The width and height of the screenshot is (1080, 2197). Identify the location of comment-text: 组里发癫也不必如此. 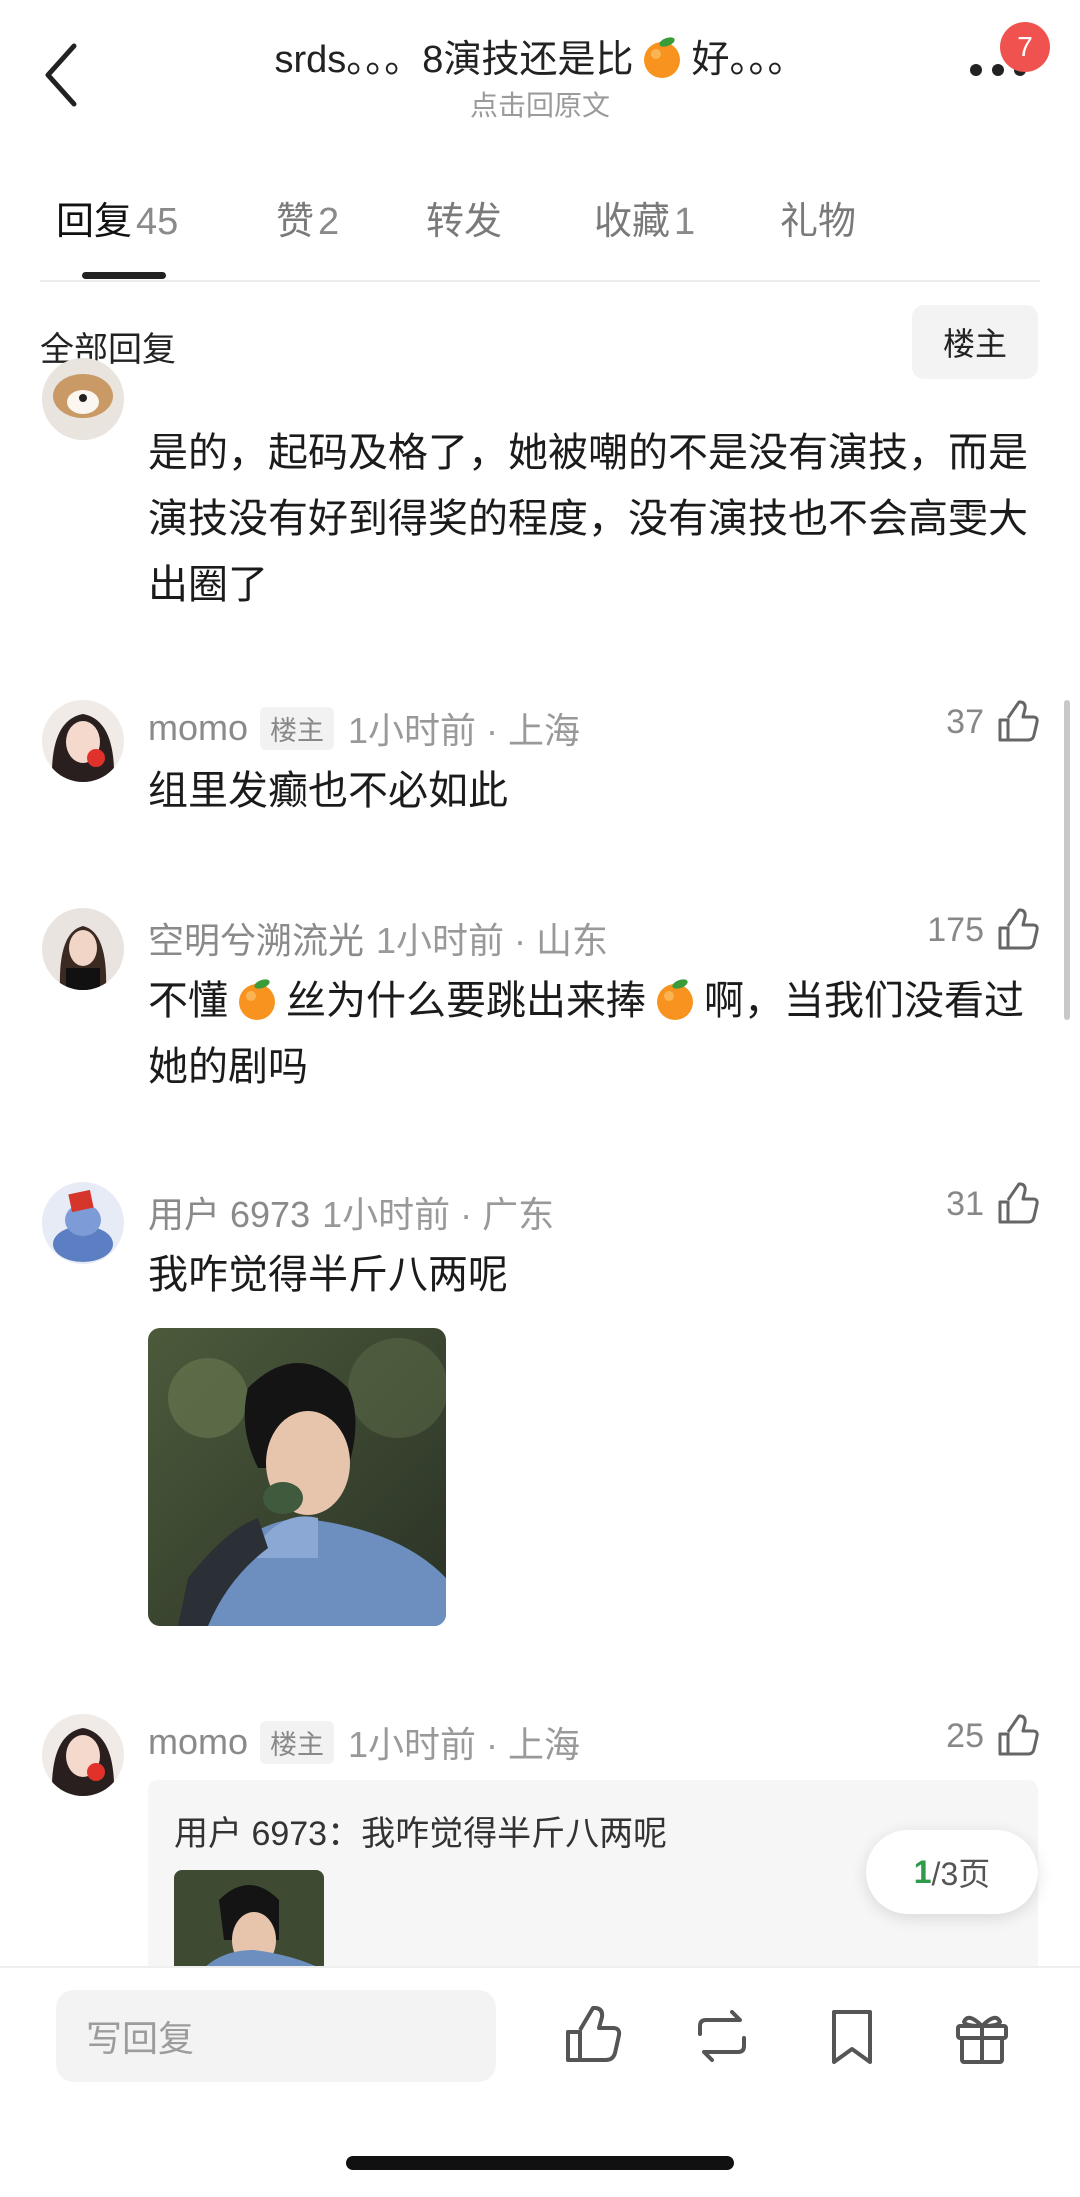
(328, 791).